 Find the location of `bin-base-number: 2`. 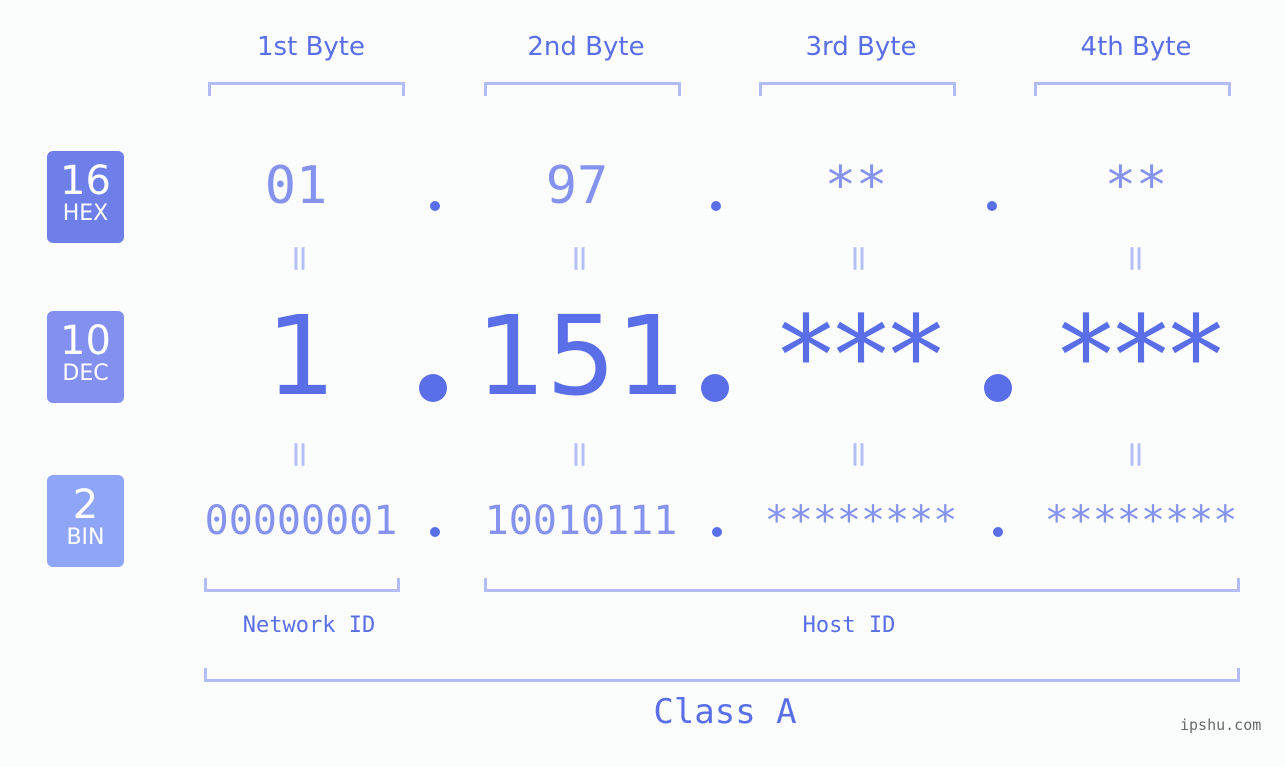

bin-base-number: 2 is located at coordinates (85, 505).